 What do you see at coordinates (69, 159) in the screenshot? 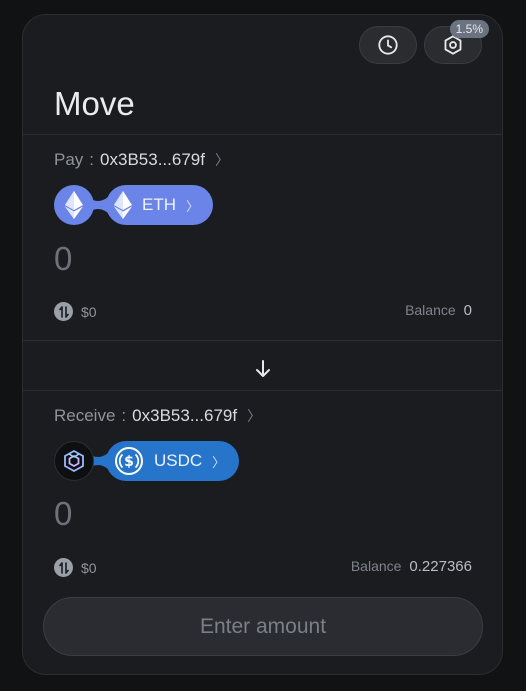
I see `pay-label: Pay` at bounding box center [69, 159].